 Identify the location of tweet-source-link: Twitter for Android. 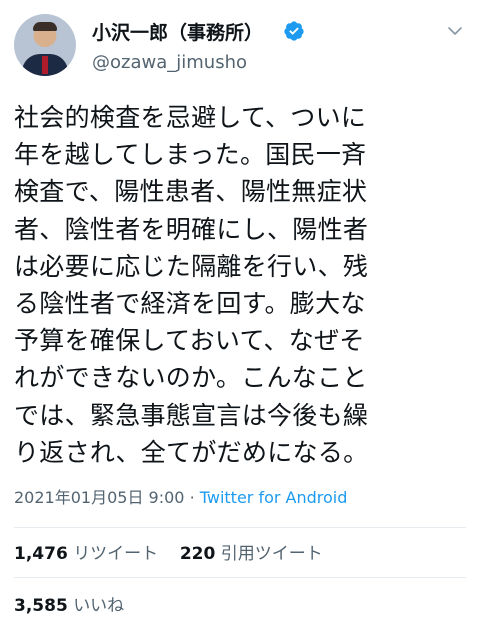
(274, 497).